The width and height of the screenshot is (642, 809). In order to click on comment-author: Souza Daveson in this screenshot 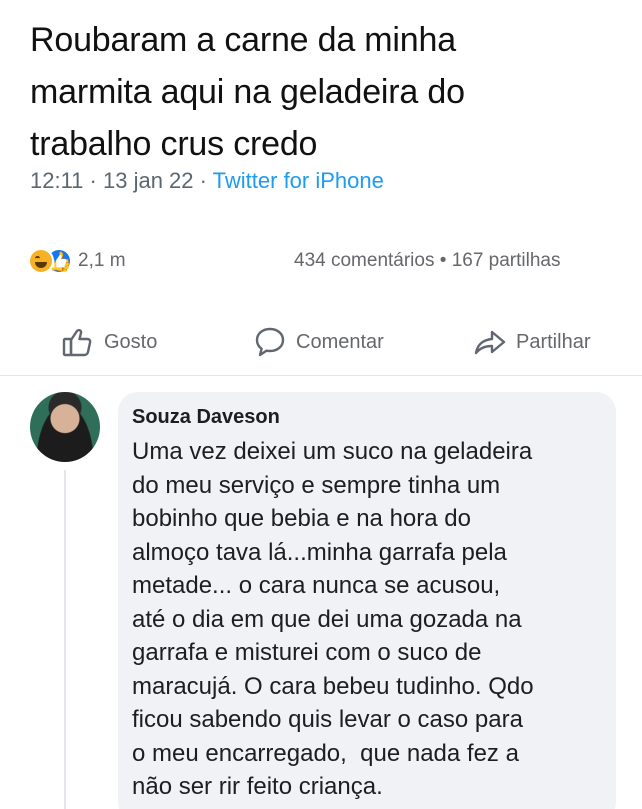, I will do `click(365, 417)`.